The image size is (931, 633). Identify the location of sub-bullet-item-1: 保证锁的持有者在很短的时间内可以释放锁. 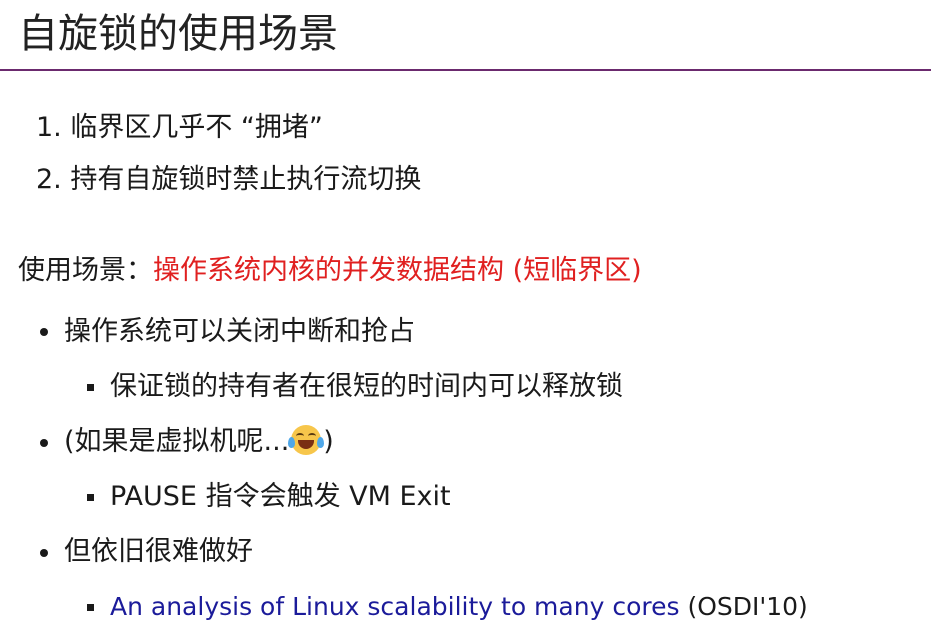
(366, 386).